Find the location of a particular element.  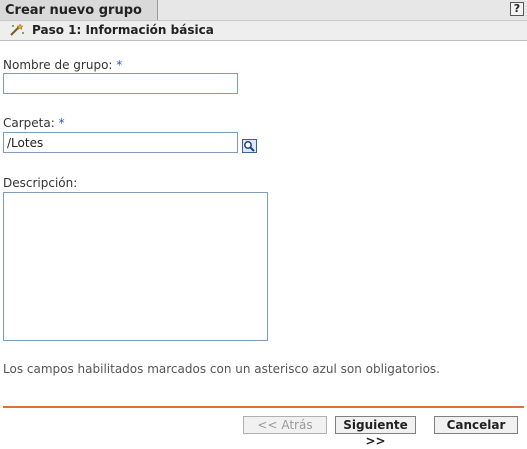

group-name-input is located at coordinates (120, 83).